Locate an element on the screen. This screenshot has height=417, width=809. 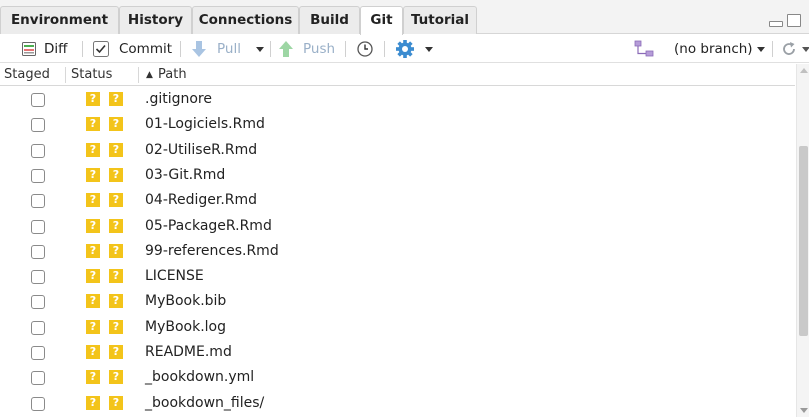
commit-checkbox-icon is located at coordinates (101, 49).